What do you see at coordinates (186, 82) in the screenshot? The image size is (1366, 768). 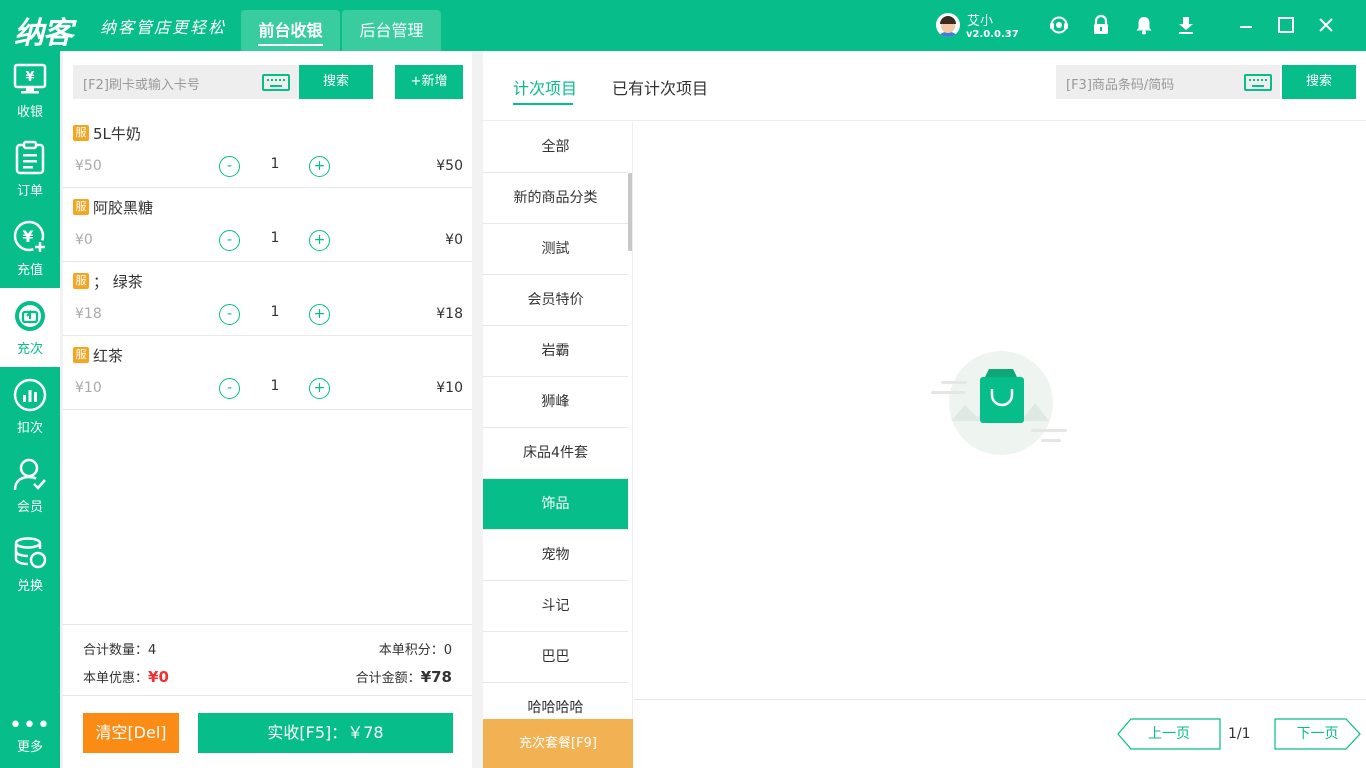 I see `card-search-input: [F2]刷卡或输入卡号` at bounding box center [186, 82].